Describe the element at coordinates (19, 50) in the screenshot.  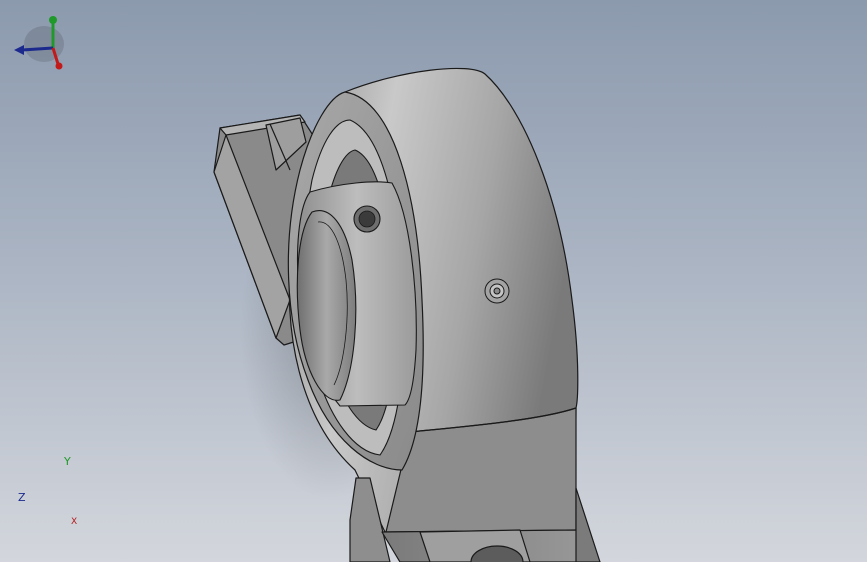
I see `z-axis-icon` at that location.